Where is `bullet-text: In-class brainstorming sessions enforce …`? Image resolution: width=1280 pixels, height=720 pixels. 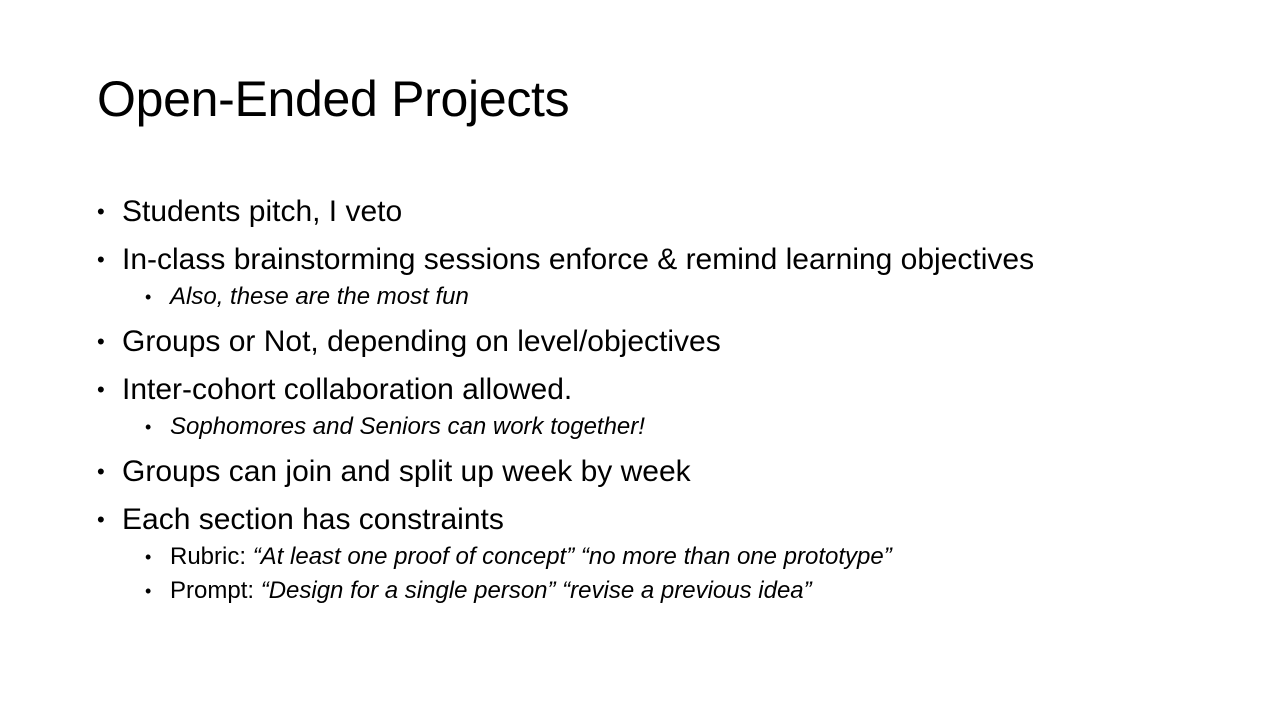 bullet-text: In-class brainstorming sessions enforce … is located at coordinates (578, 259).